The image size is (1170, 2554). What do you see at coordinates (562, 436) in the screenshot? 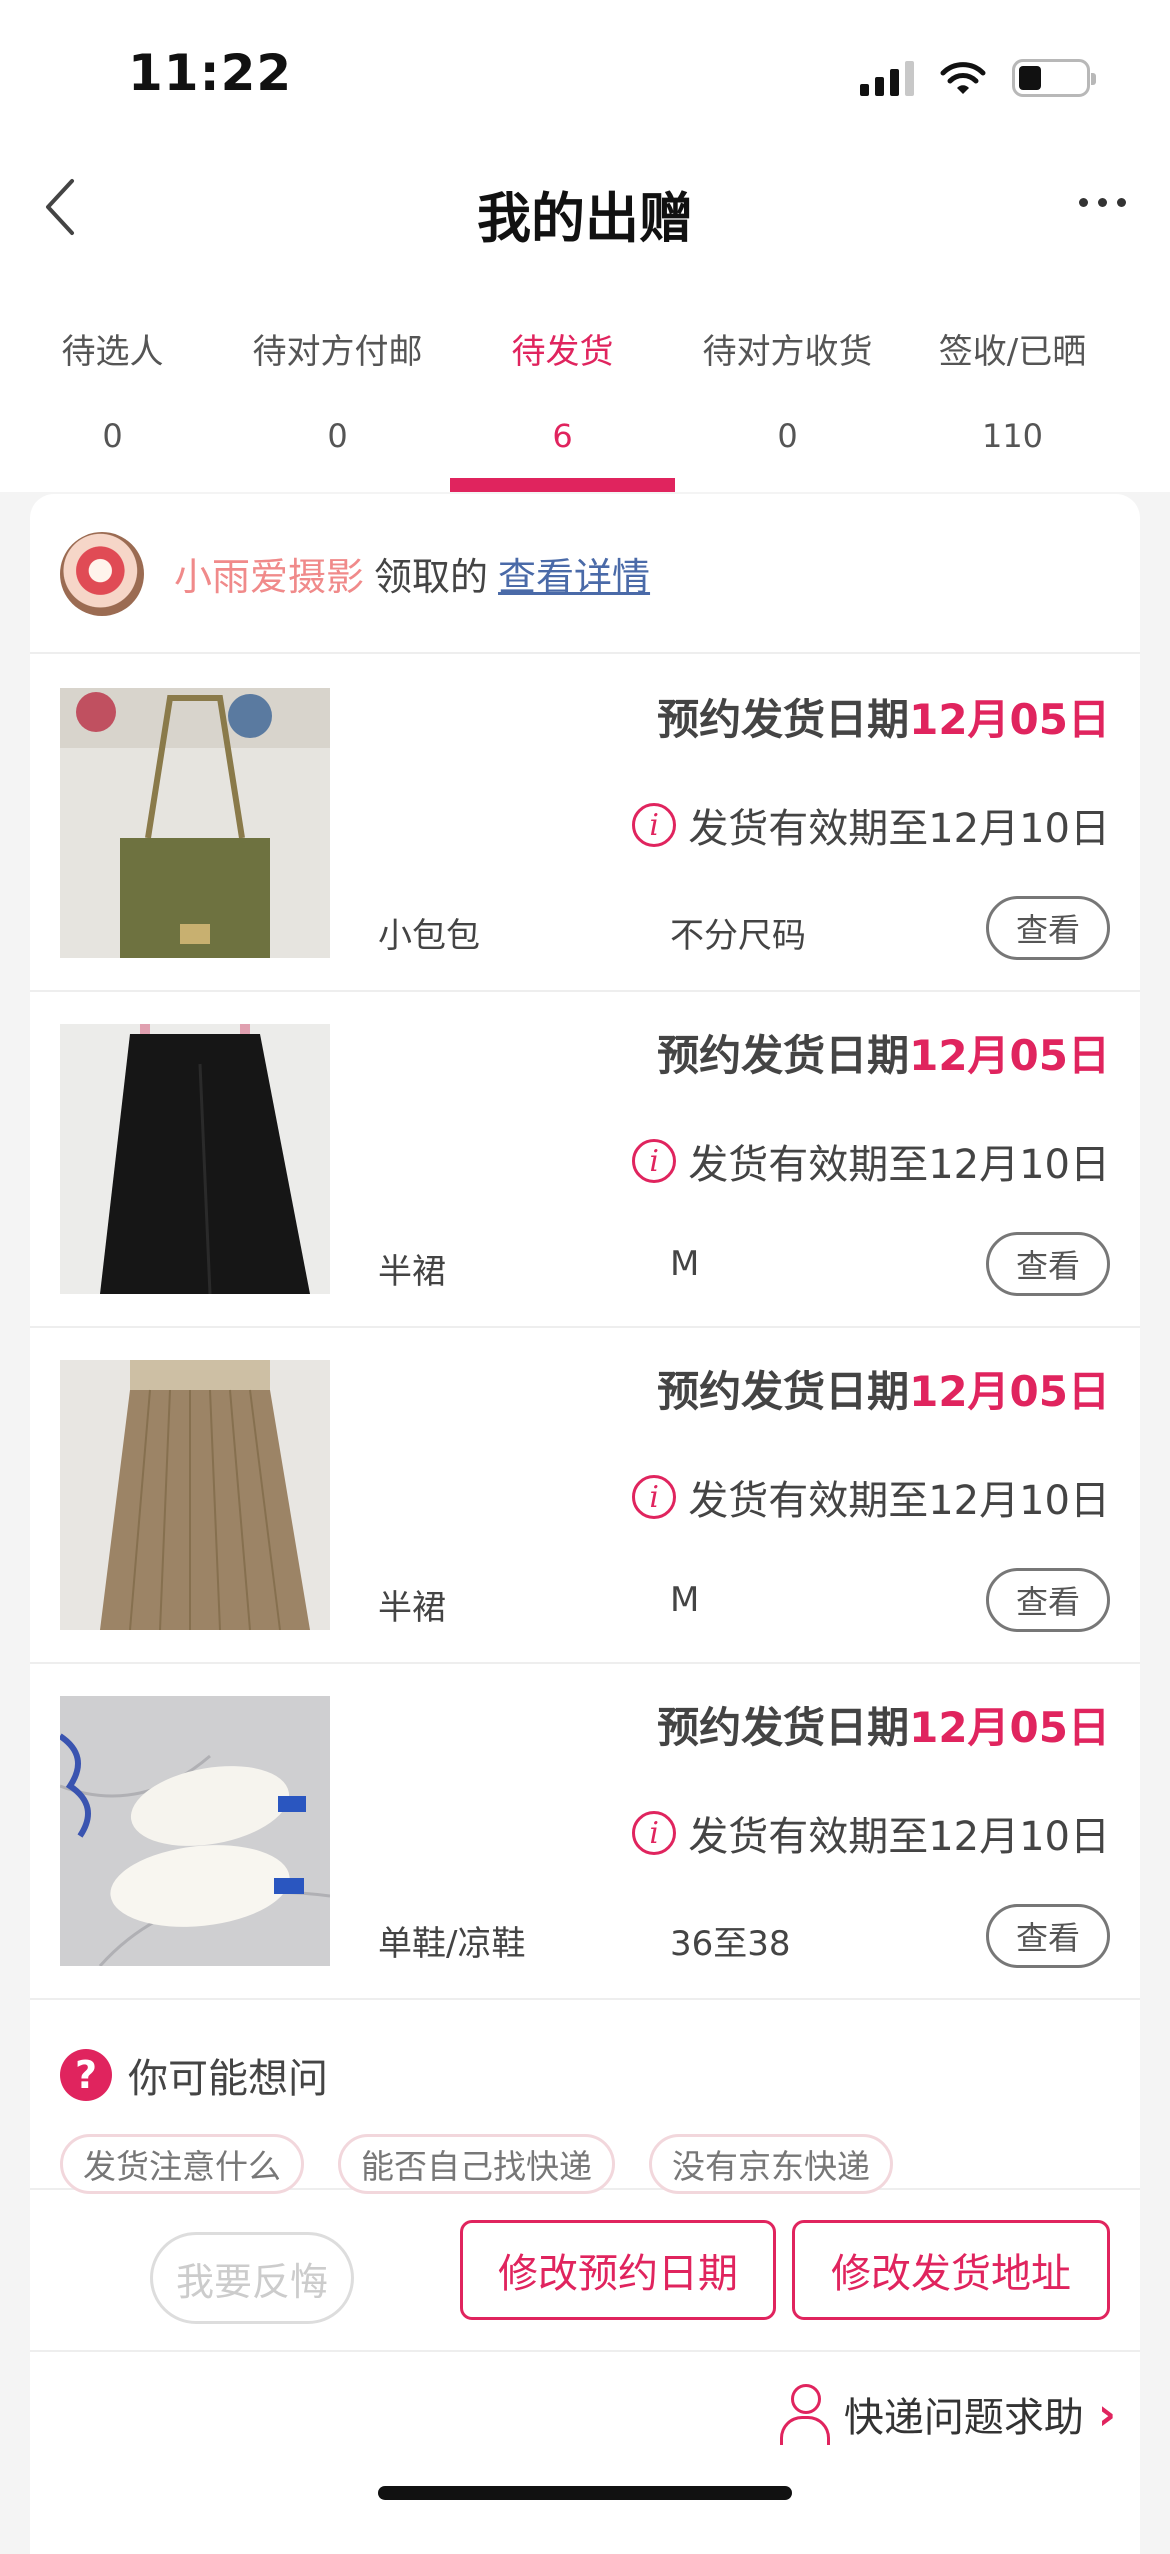
I see `tab-count: 6` at bounding box center [562, 436].